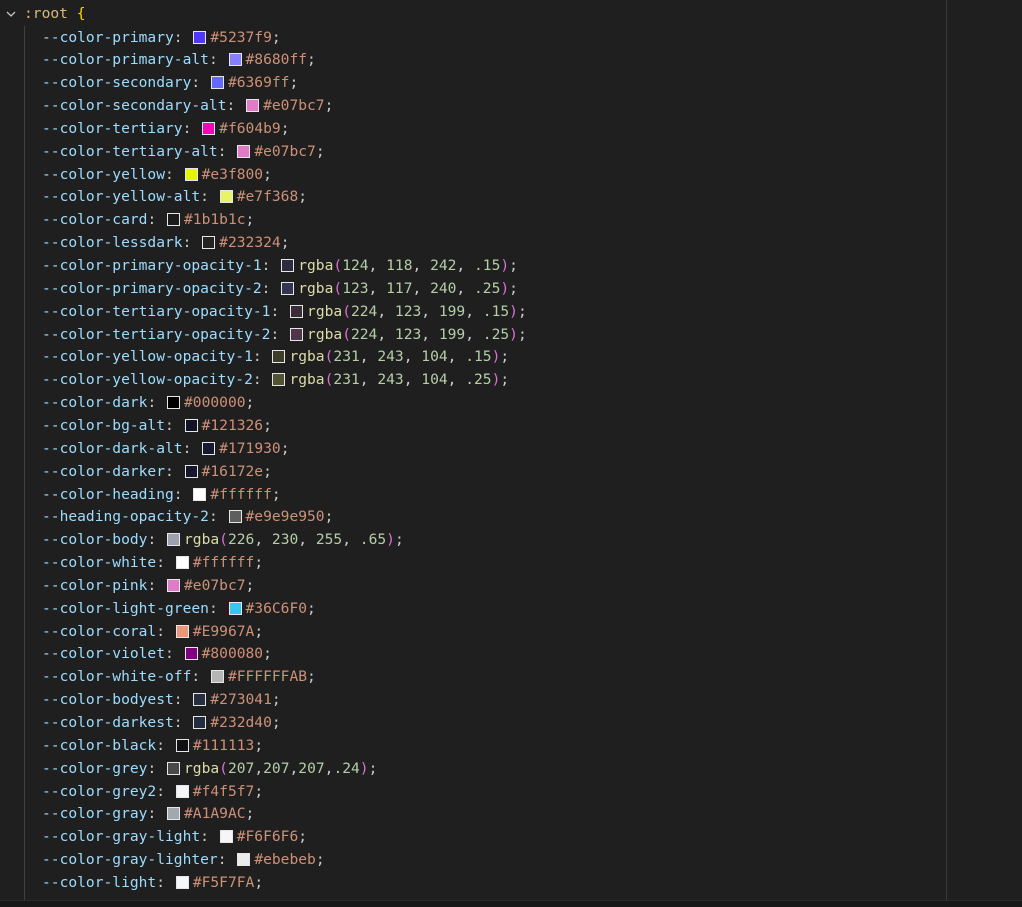 This screenshot has width=1022, height=907. Describe the element at coordinates (108, 37) in the screenshot. I see `css-property-name: --color-primary` at that location.